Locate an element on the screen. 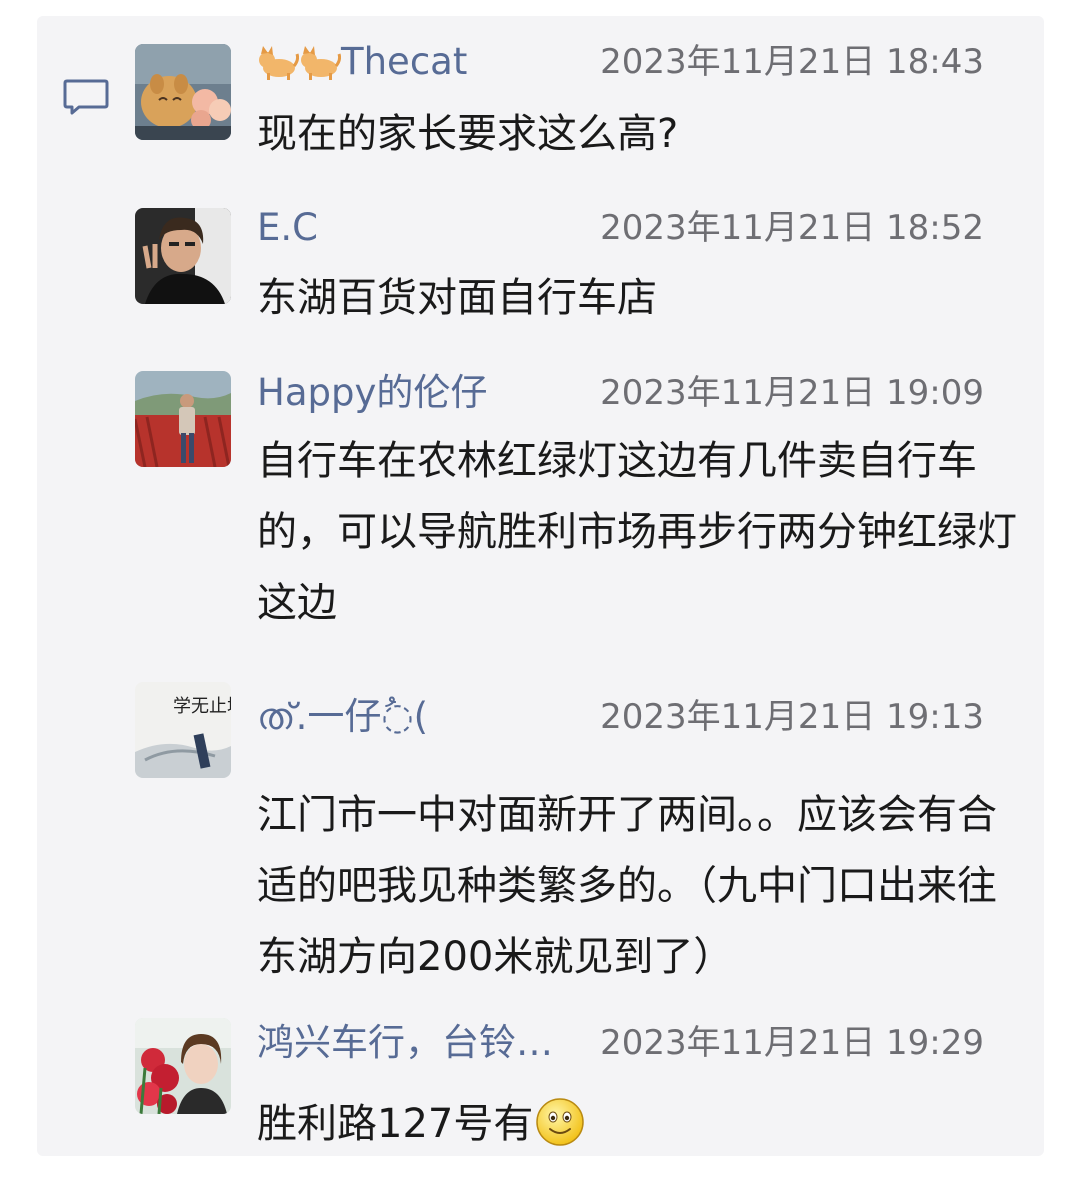 The height and width of the screenshot is (1177, 1080). timestamp: 2023年11月21日 19:09 is located at coordinates (792, 393).